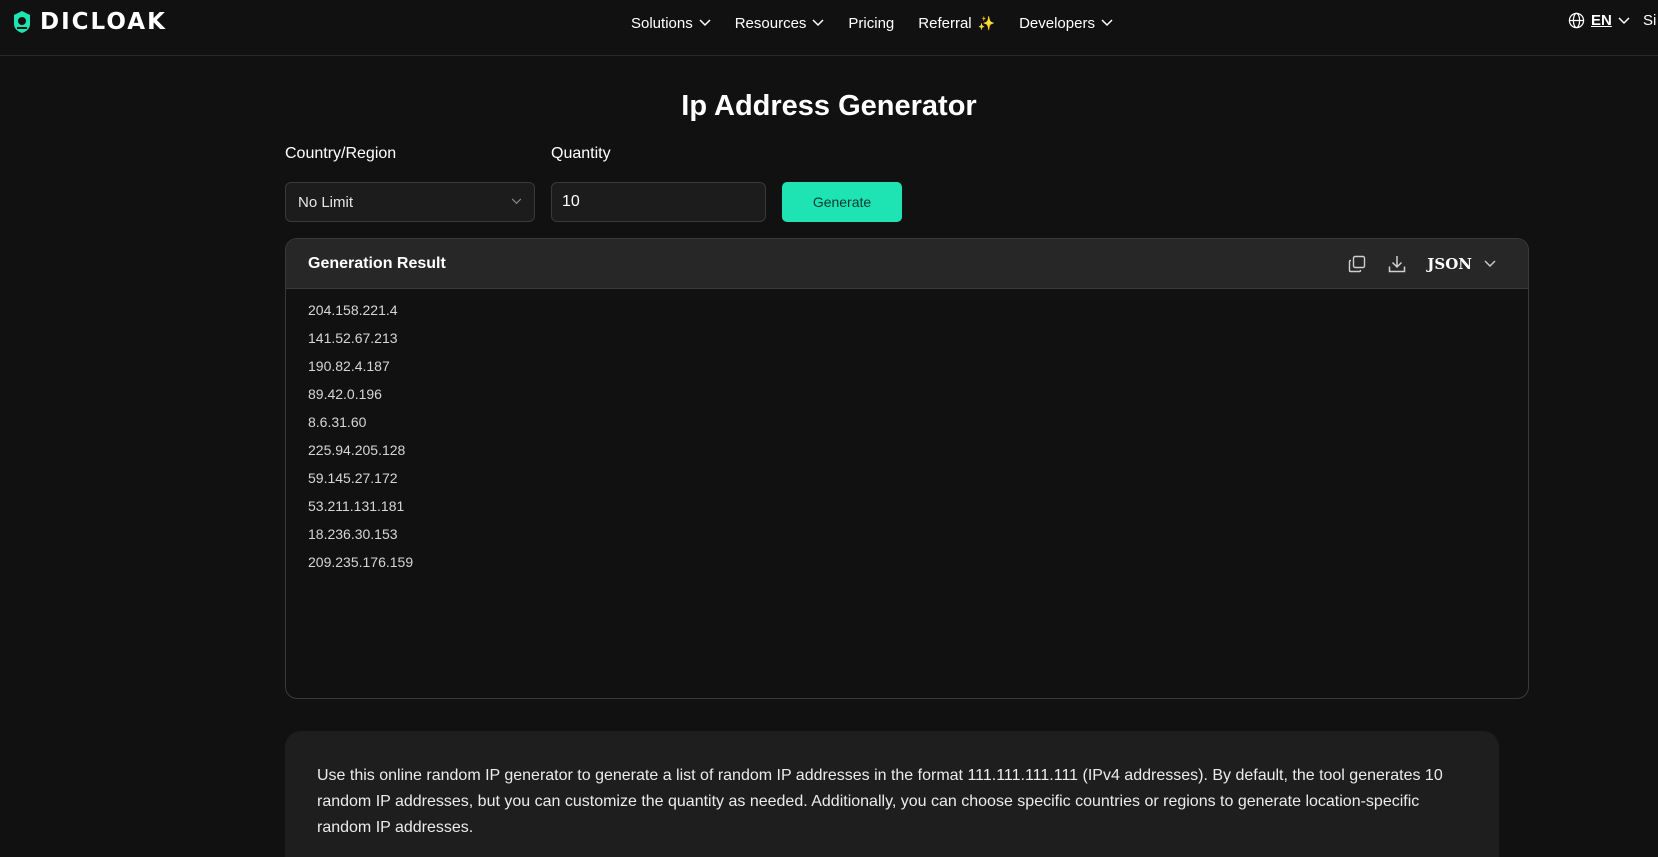  I want to click on ip-item: 141.52.67.213, so click(353, 338).